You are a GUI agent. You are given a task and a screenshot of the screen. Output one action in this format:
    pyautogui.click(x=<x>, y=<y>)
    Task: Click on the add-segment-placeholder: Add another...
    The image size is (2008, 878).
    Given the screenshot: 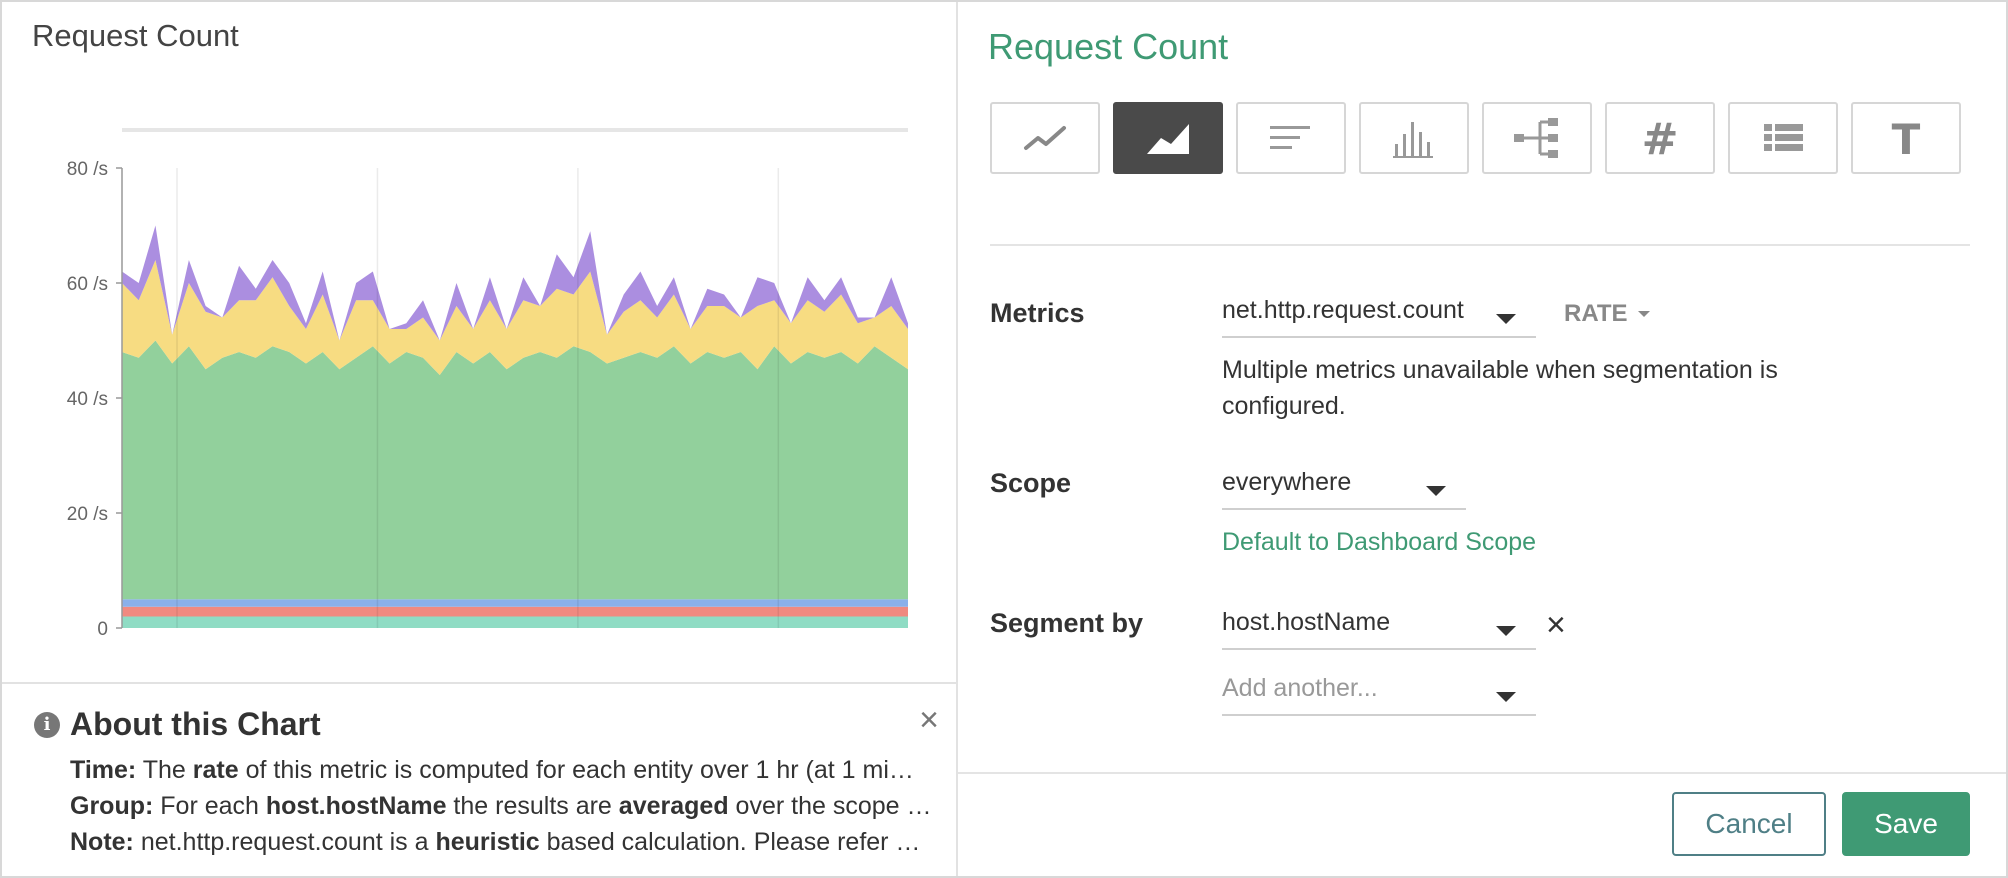 What is the action you would take?
    pyautogui.click(x=1300, y=688)
    